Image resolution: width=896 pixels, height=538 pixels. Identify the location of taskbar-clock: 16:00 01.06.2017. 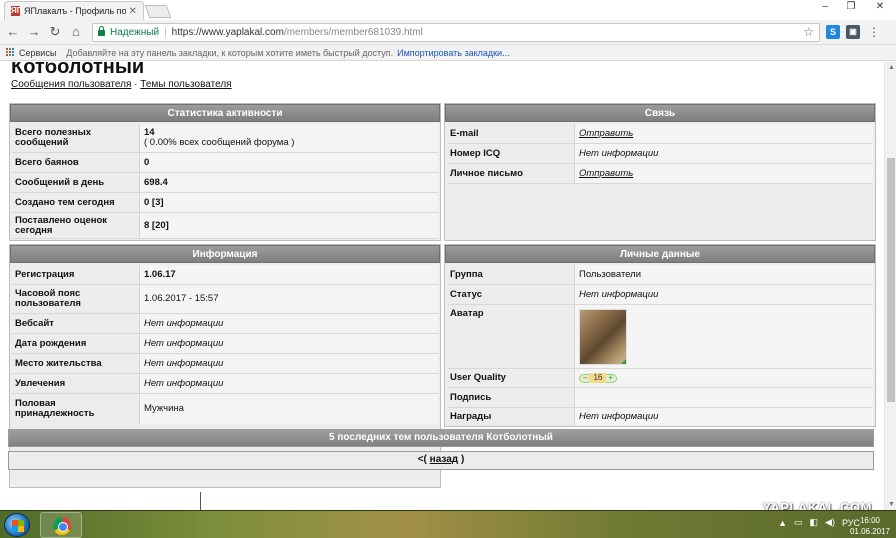
(870, 526).